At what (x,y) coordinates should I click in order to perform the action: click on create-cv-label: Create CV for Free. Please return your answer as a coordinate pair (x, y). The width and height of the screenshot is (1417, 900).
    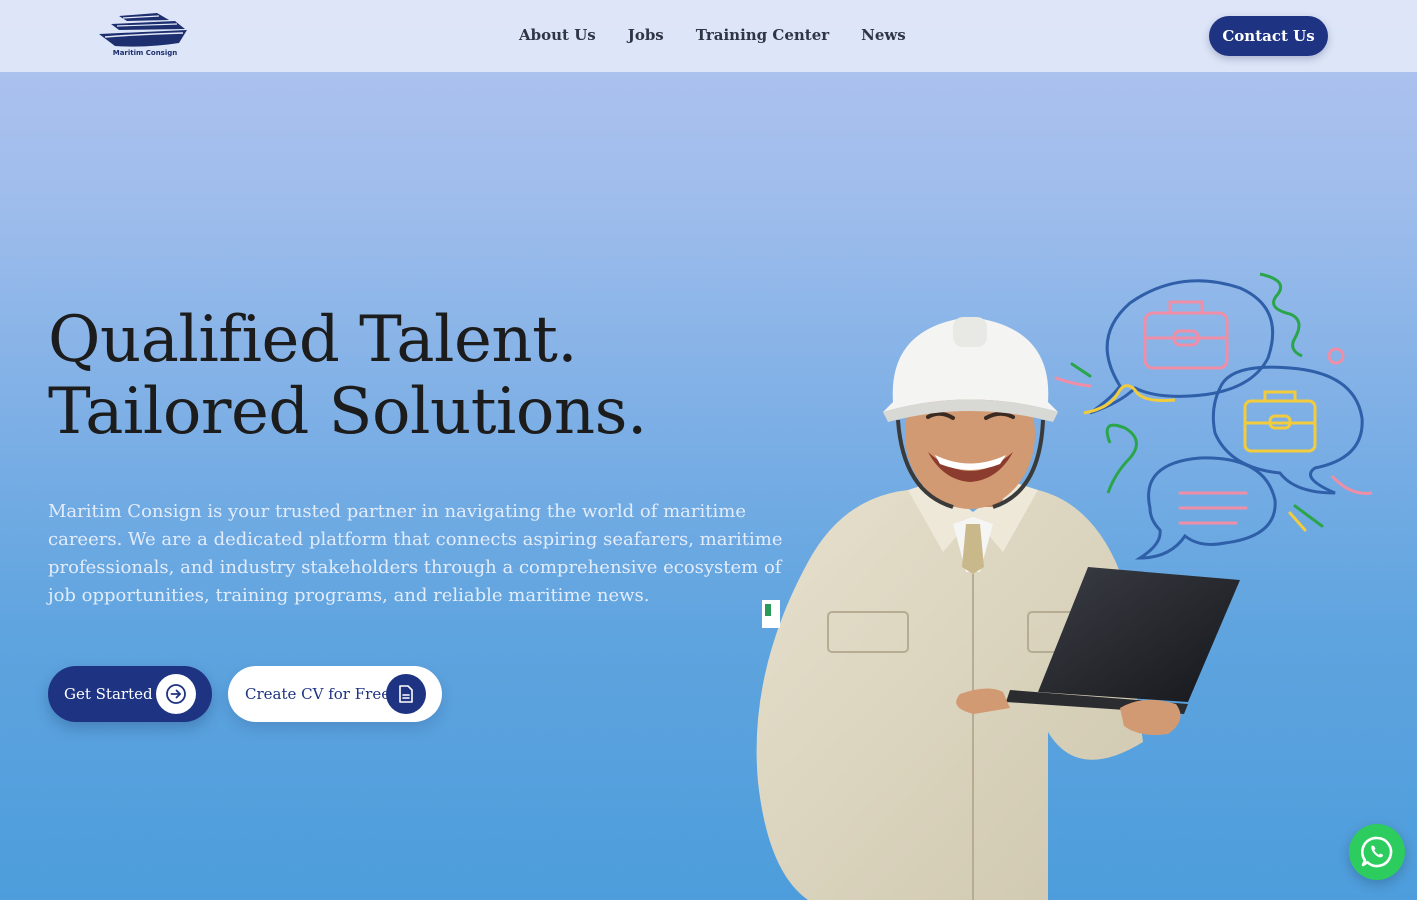
    Looking at the image, I should click on (318, 694).